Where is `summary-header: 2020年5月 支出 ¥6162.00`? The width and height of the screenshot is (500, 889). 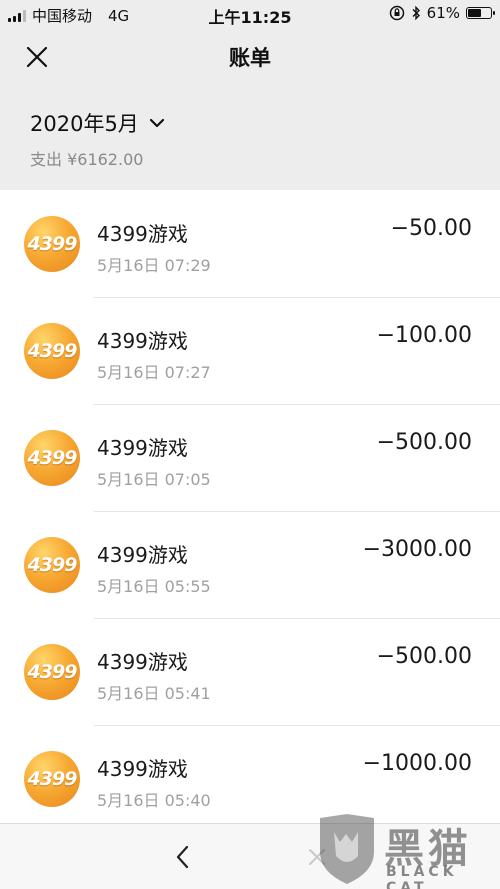
summary-header: 2020年5月 支出 ¥6162.00 is located at coordinates (250, 138).